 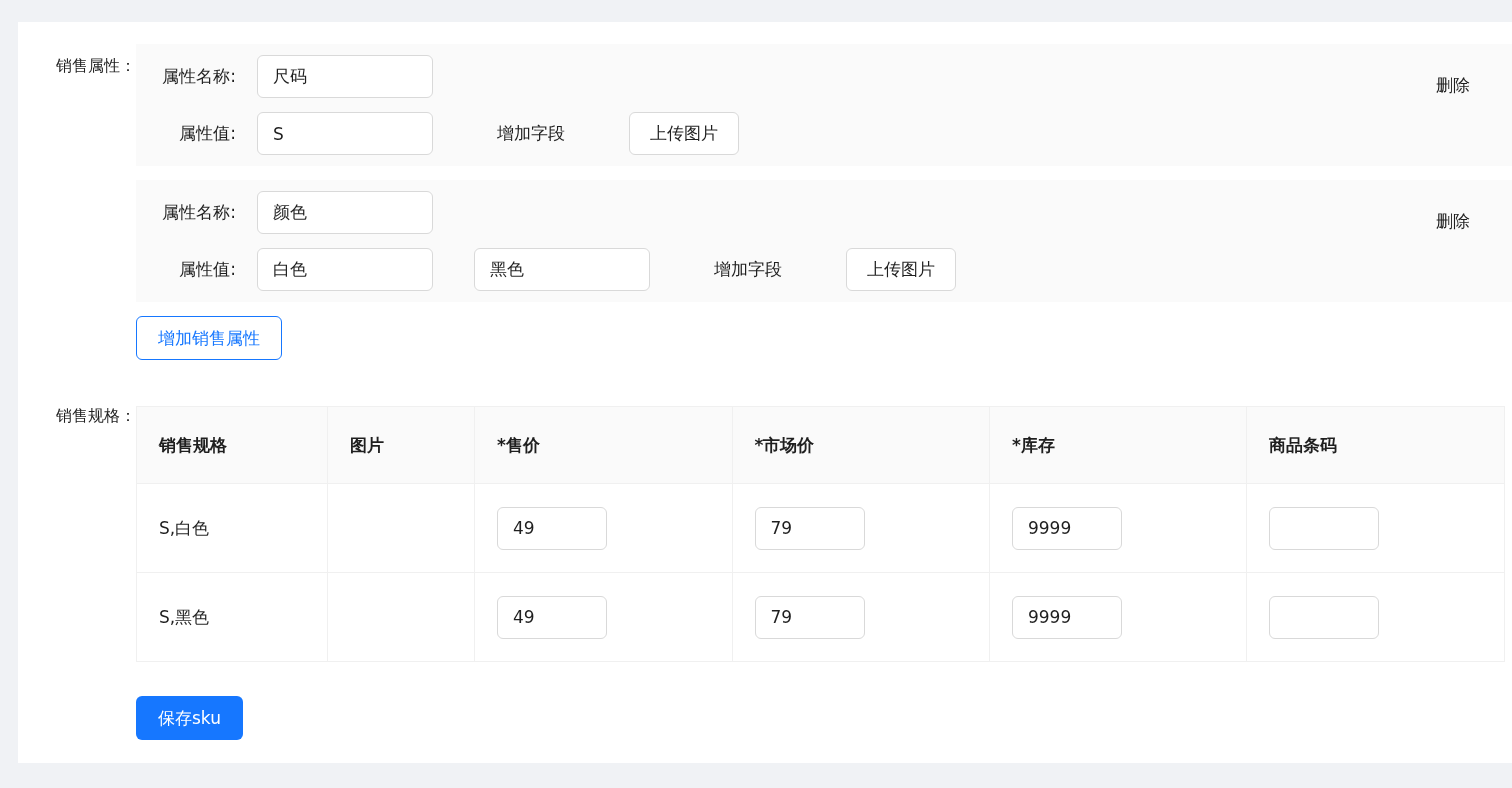 What do you see at coordinates (345, 269) in the screenshot?
I see `input-field: 白色` at bounding box center [345, 269].